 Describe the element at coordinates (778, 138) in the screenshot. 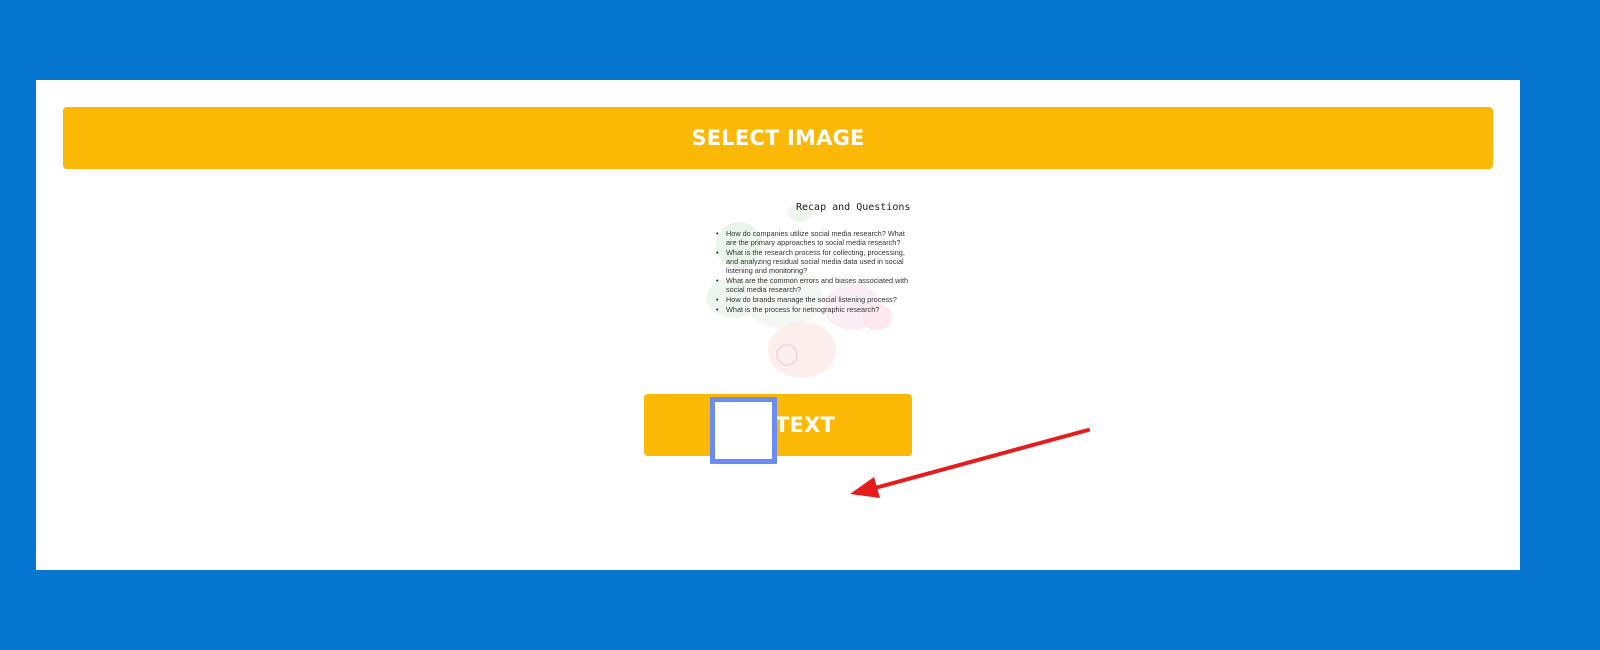

I see `select-image-button: SELECT IMAGE` at that location.